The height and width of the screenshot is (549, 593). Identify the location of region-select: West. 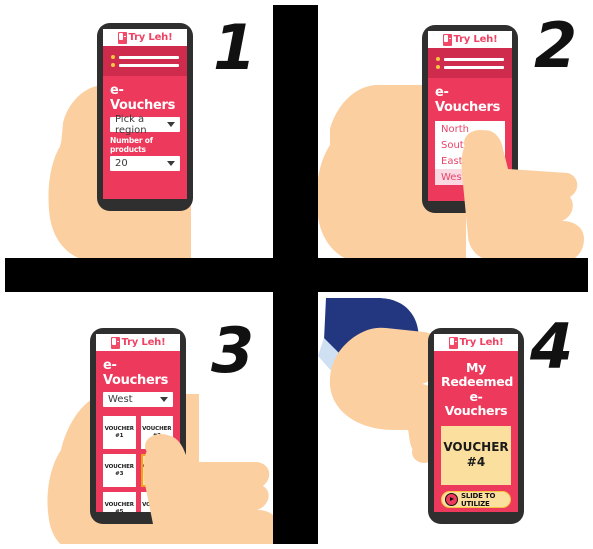
(138, 399).